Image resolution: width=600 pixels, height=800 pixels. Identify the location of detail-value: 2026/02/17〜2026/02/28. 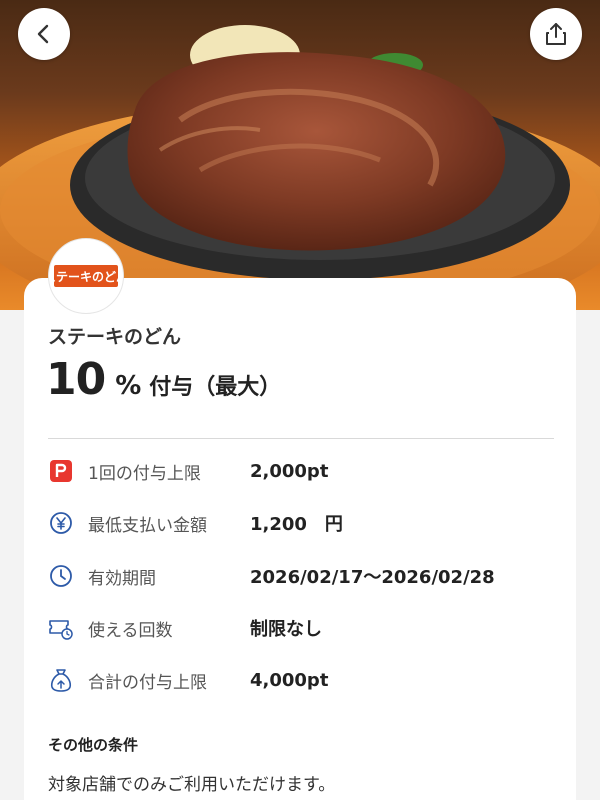
(372, 577).